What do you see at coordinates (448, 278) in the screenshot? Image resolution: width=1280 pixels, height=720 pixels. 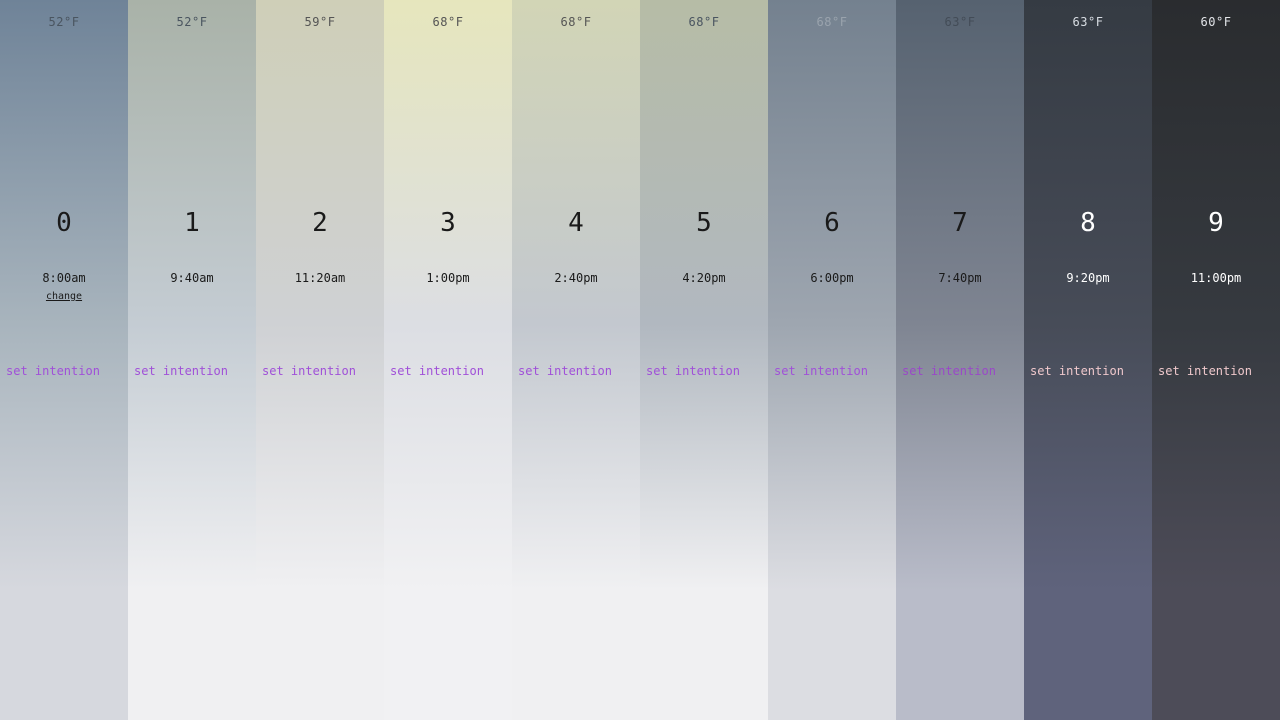 I see `slot-time: 1:00pm` at bounding box center [448, 278].